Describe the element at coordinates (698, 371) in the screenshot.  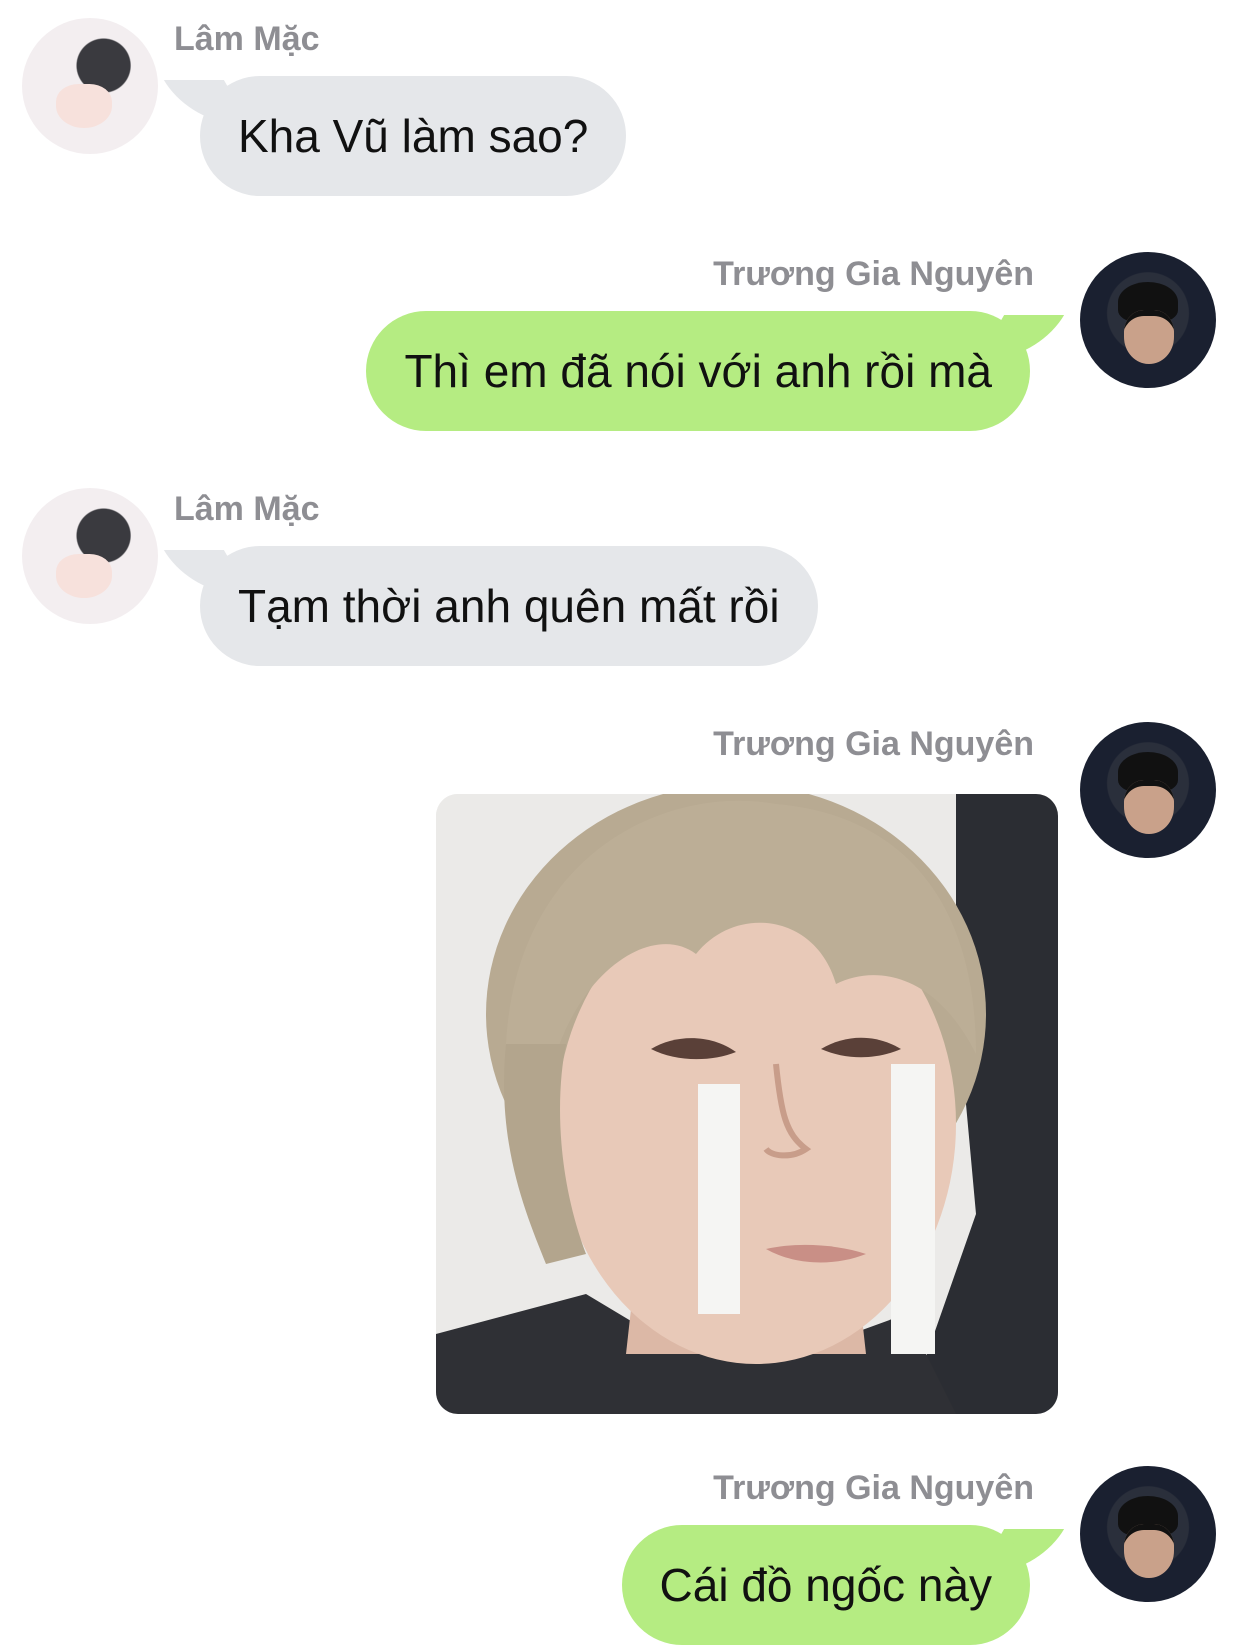
I see `message-bubble-outgoing: Thì em đã nói với anh rồi mà` at that location.